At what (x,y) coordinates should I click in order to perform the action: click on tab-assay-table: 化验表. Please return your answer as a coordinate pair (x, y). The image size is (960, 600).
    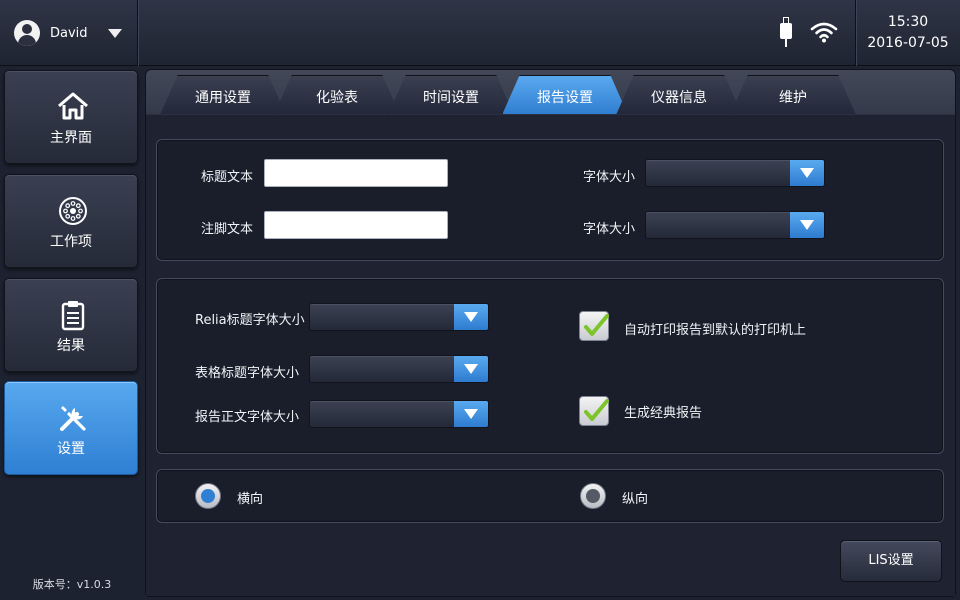
    Looking at the image, I should click on (337, 95).